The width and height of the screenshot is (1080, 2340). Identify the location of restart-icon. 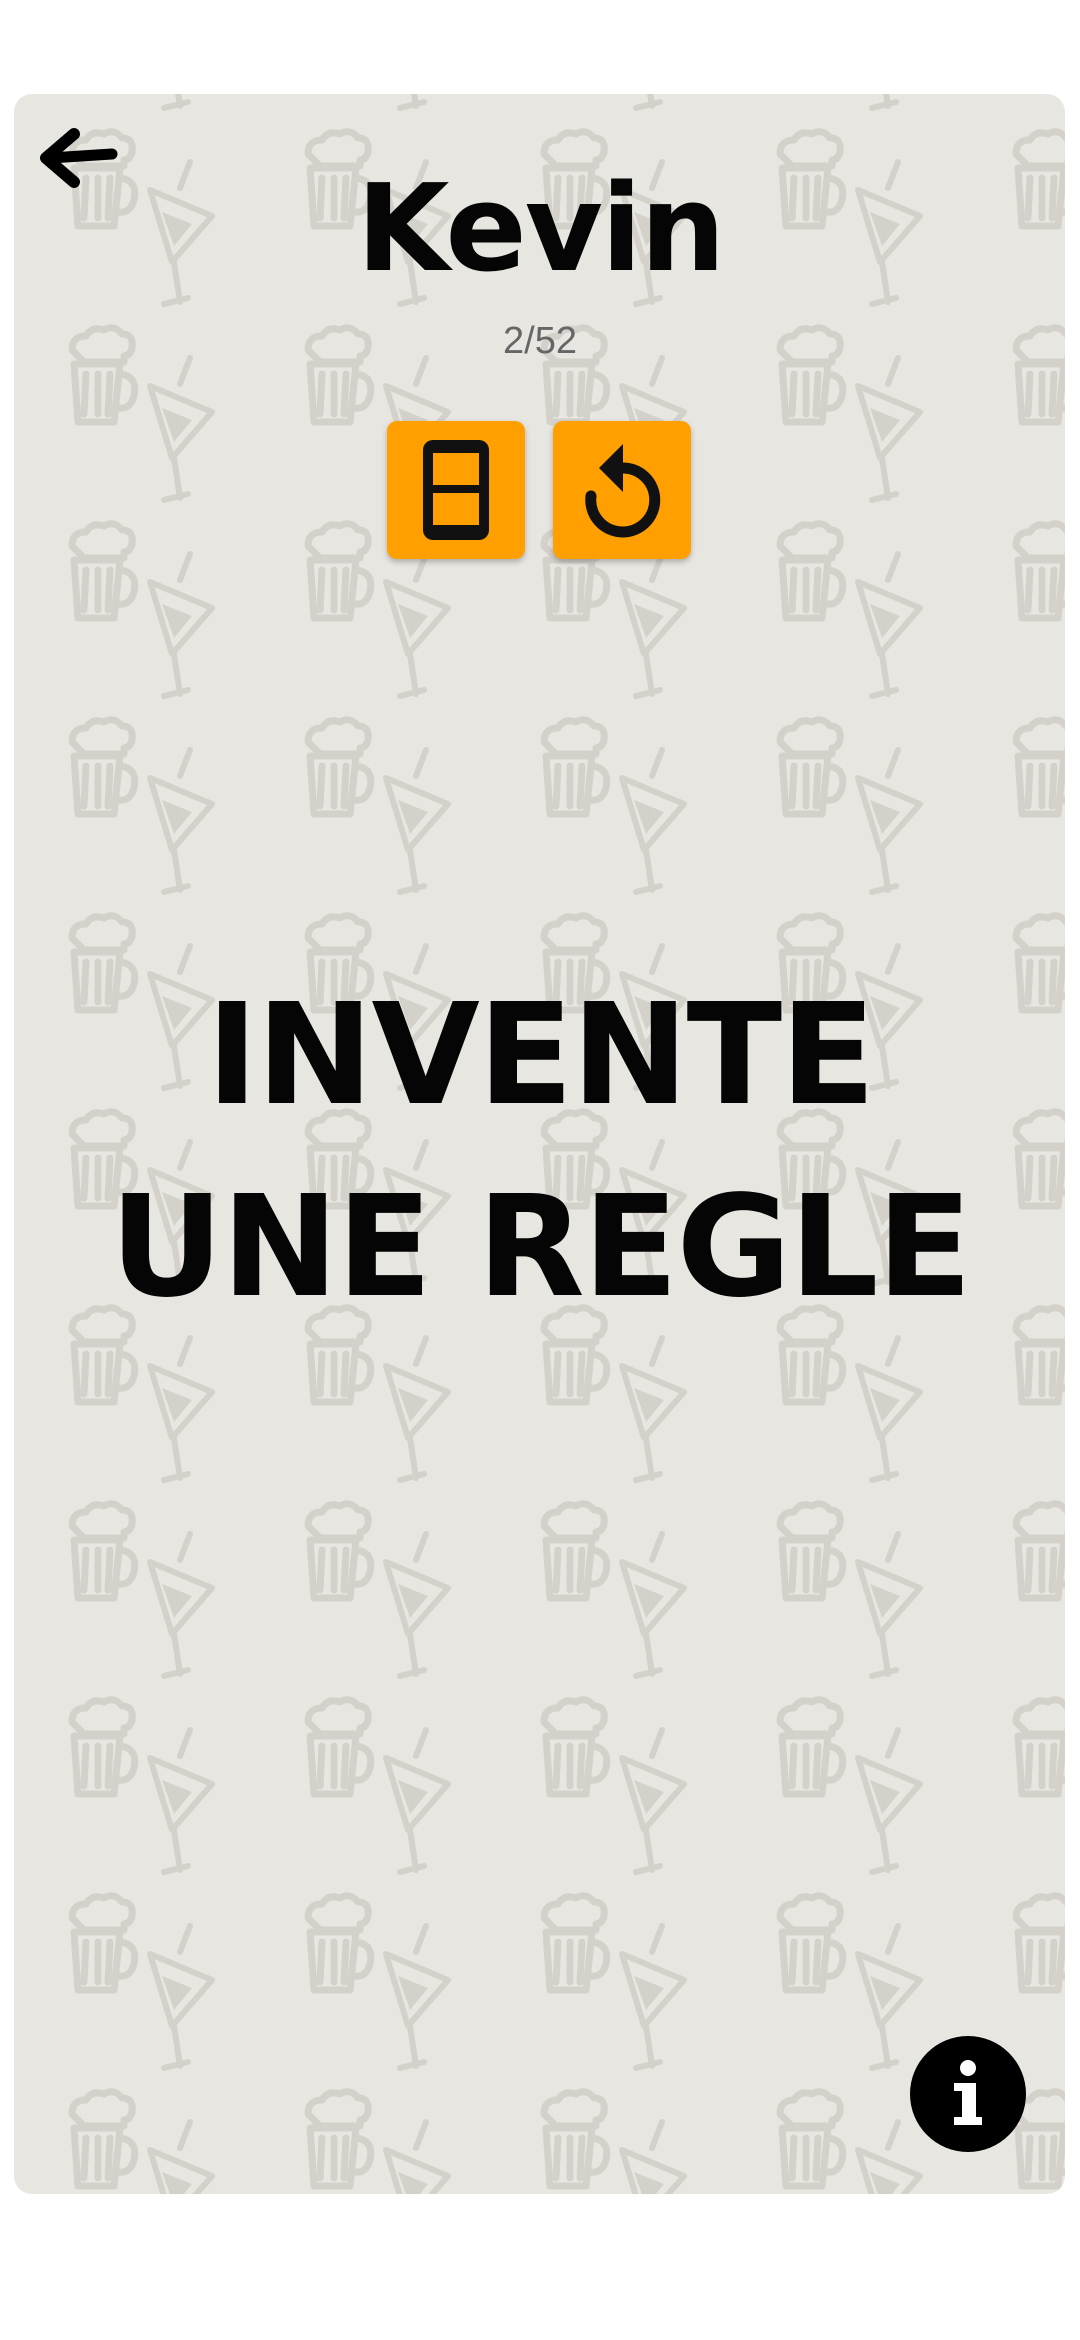
(623, 491).